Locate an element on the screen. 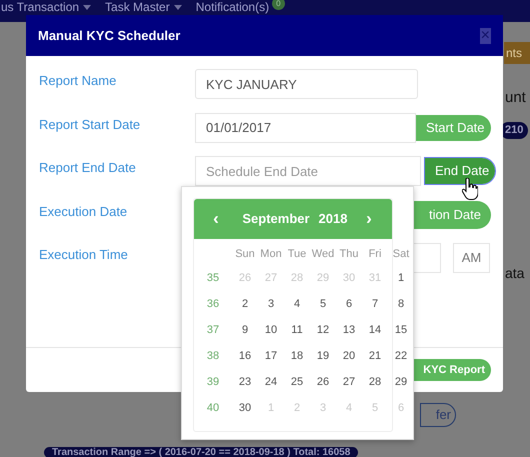 The height and width of the screenshot is (457, 530). calendar-day: 17 is located at coordinates (271, 356).